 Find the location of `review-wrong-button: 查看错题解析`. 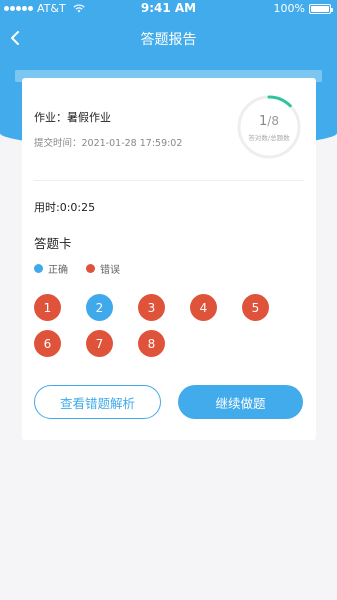

review-wrong-button: 查看错题解析 is located at coordinates (97, 402).